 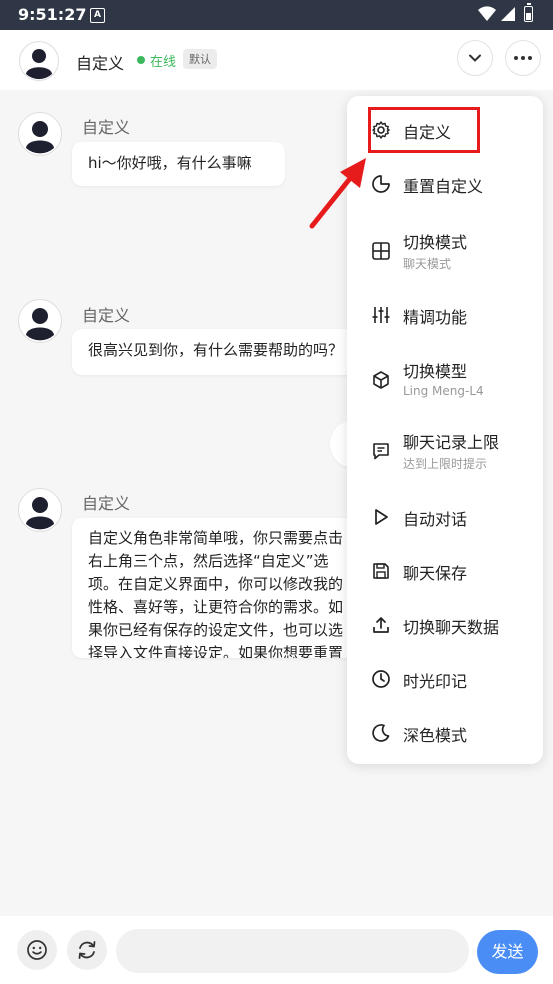 I want to click on more-options-button, so click(x=523, y=58).